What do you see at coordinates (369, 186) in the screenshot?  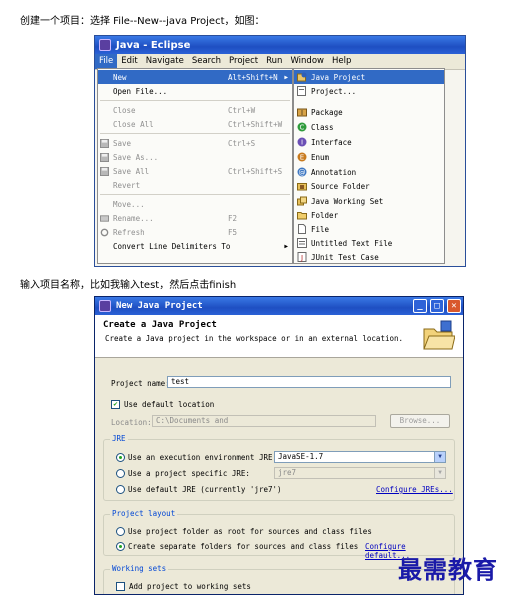 I see `new-item-source-folder: Source Folder` at bounding box center [369, 186].